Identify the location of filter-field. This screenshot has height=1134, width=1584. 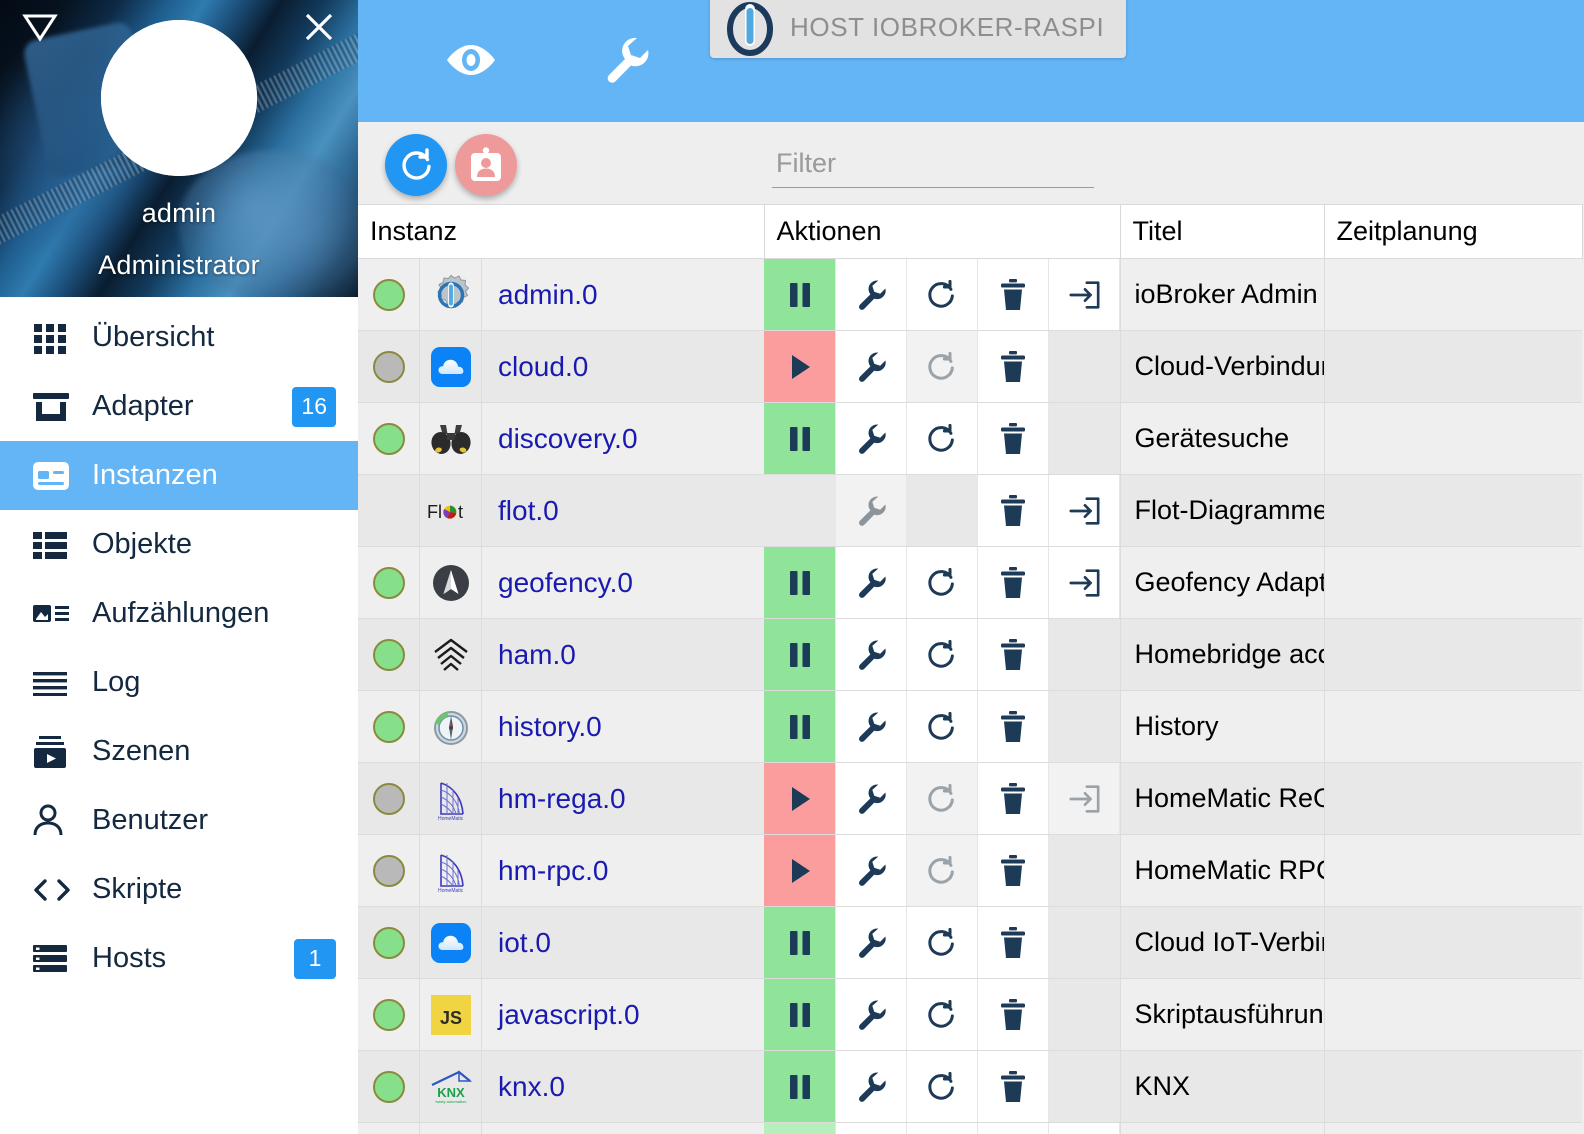
(933, 164).